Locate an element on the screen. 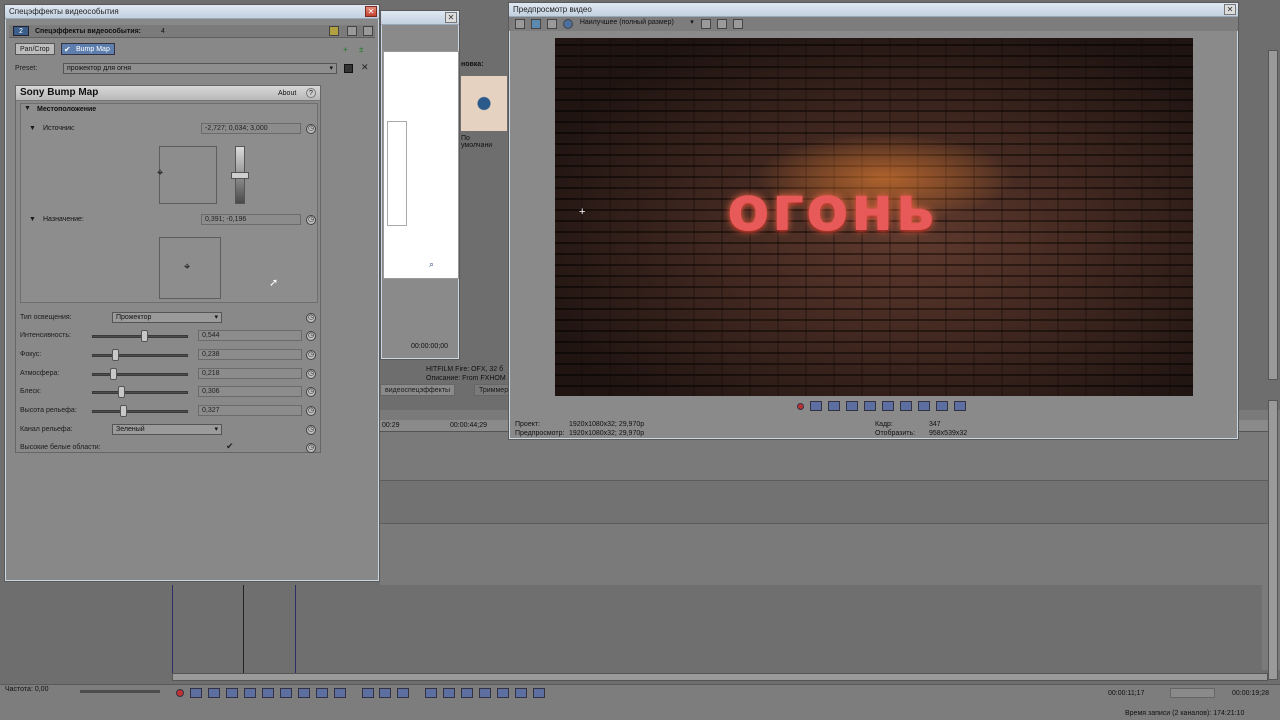  tab-video-fx: видеоспецэффекты is located at coordinates (418, 390).